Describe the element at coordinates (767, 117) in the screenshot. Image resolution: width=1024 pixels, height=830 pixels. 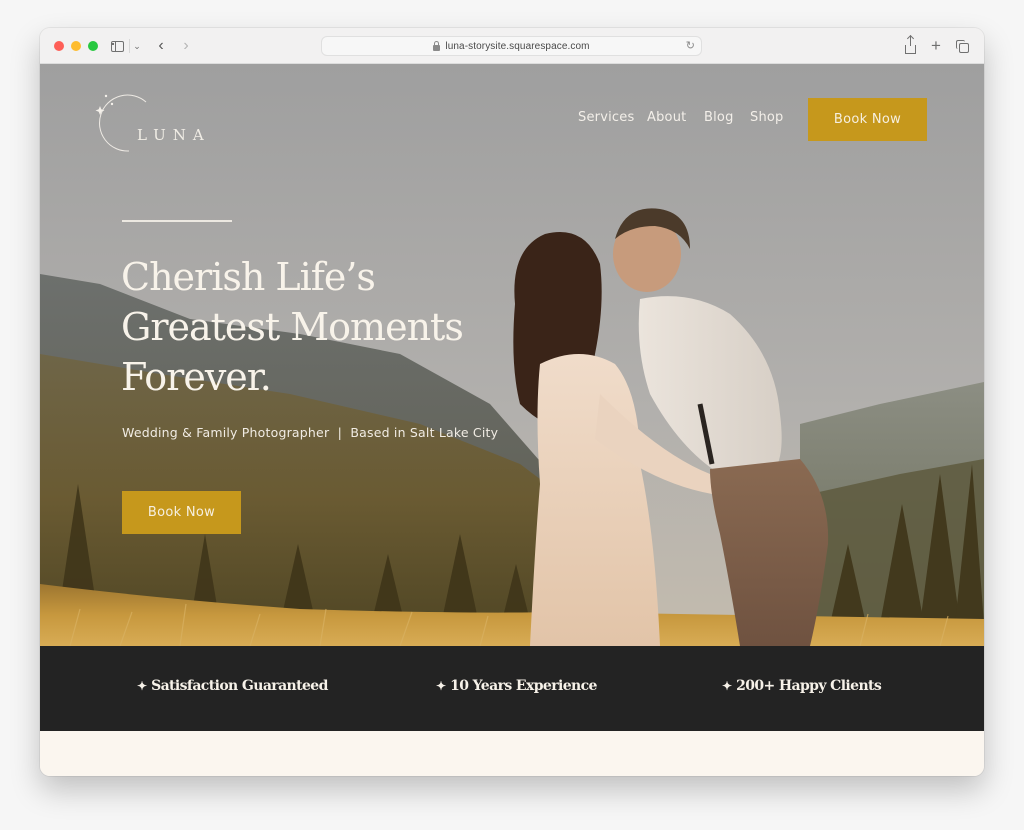
I see `nav-link-shop: Shop` at that location.